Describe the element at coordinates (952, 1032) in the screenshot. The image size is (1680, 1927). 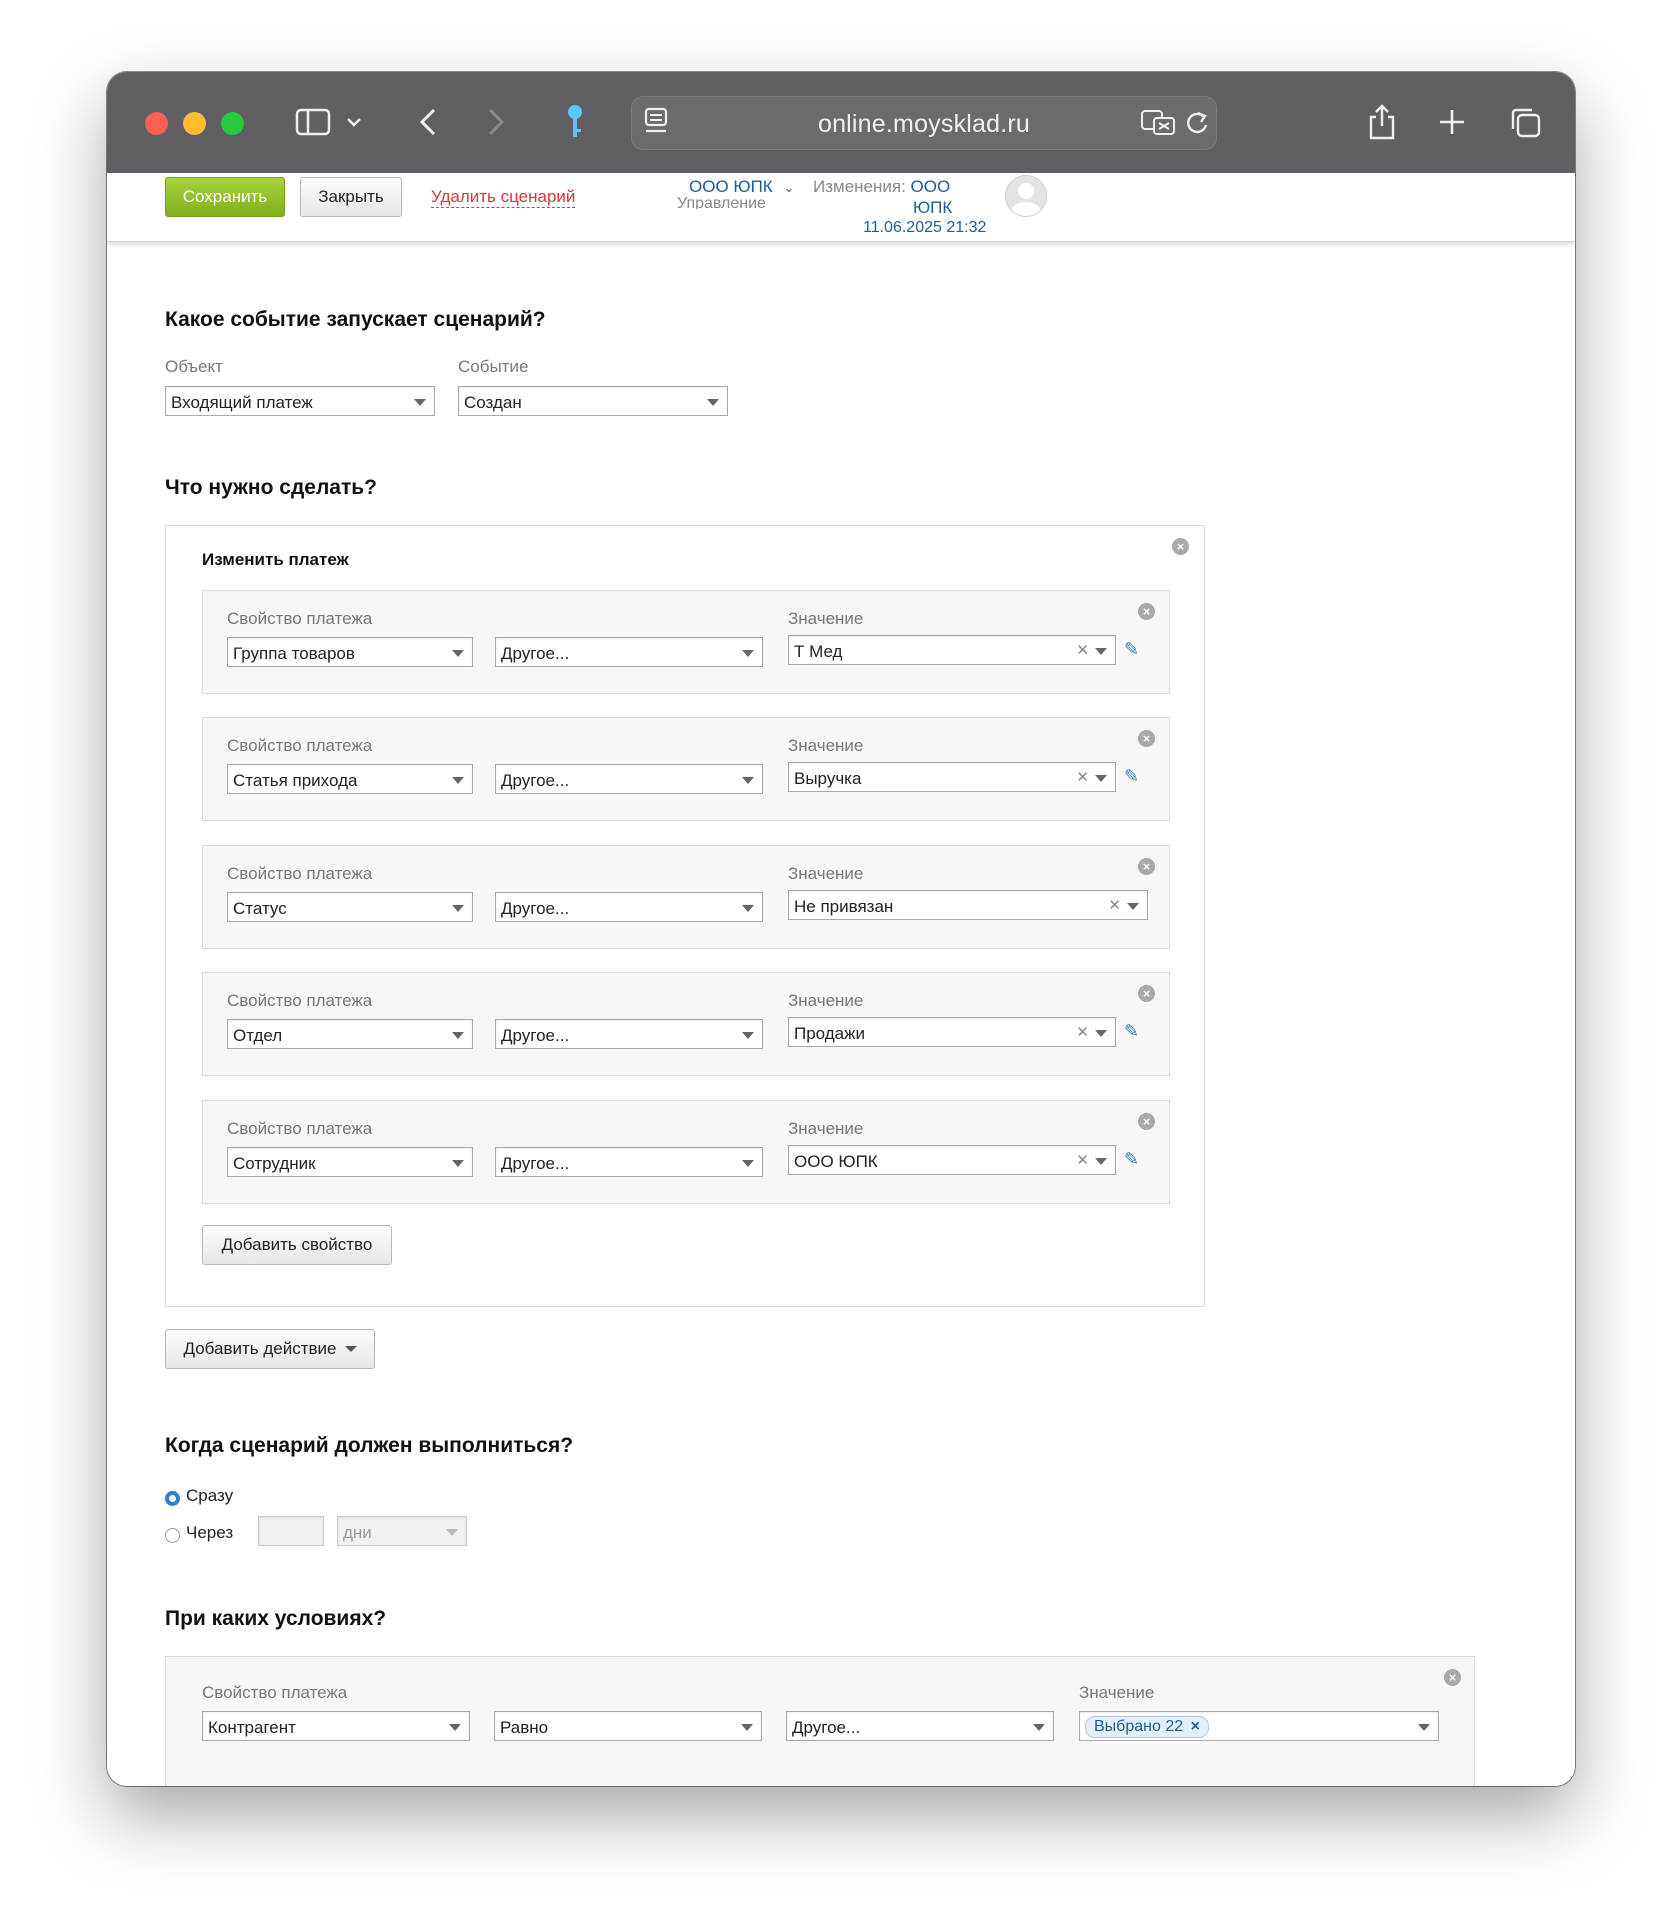
I see `value-select: Продажи ✕` at that location.